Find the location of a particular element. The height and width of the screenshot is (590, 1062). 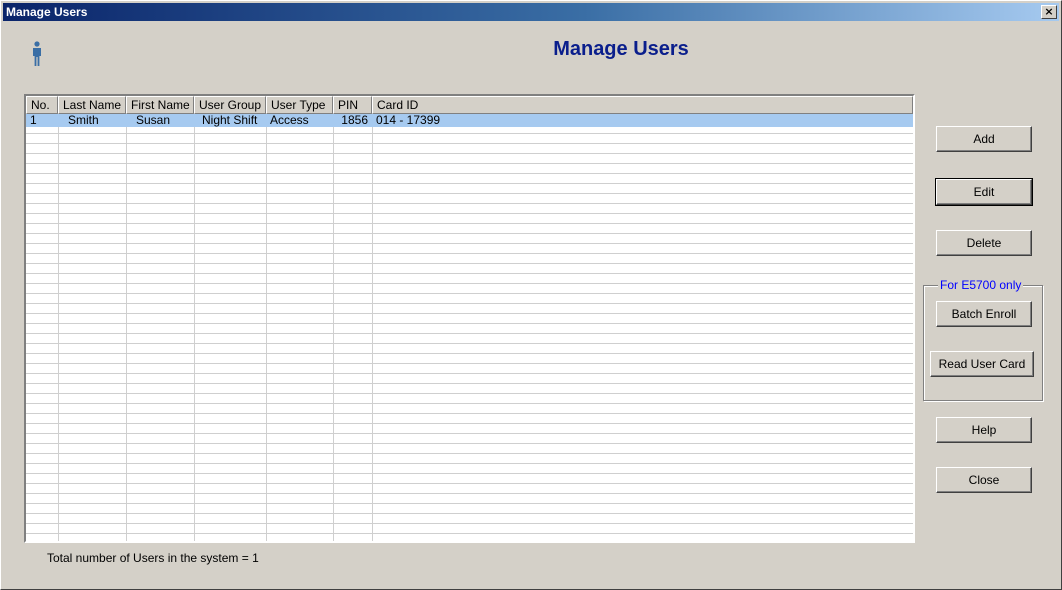

column-header-no: No. is located at coordinates (42, 105).